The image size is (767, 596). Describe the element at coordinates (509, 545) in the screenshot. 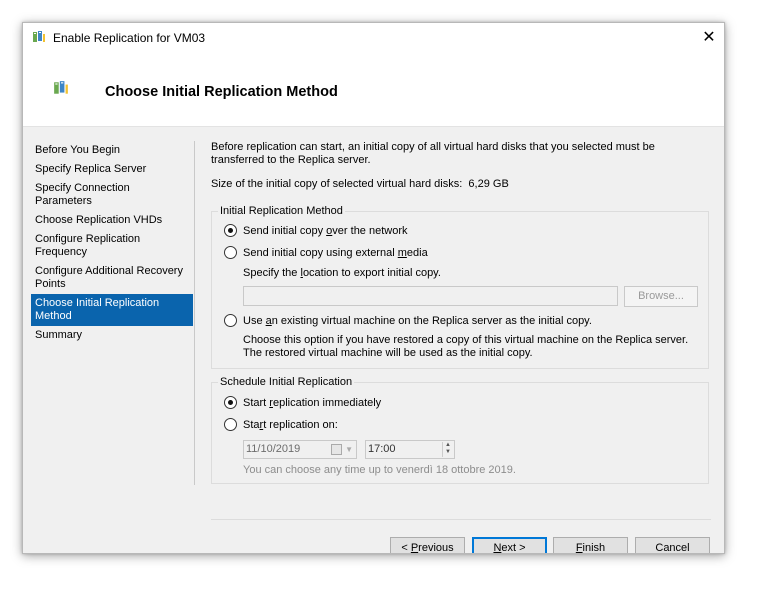

I see `next-button: Next >` at that location.